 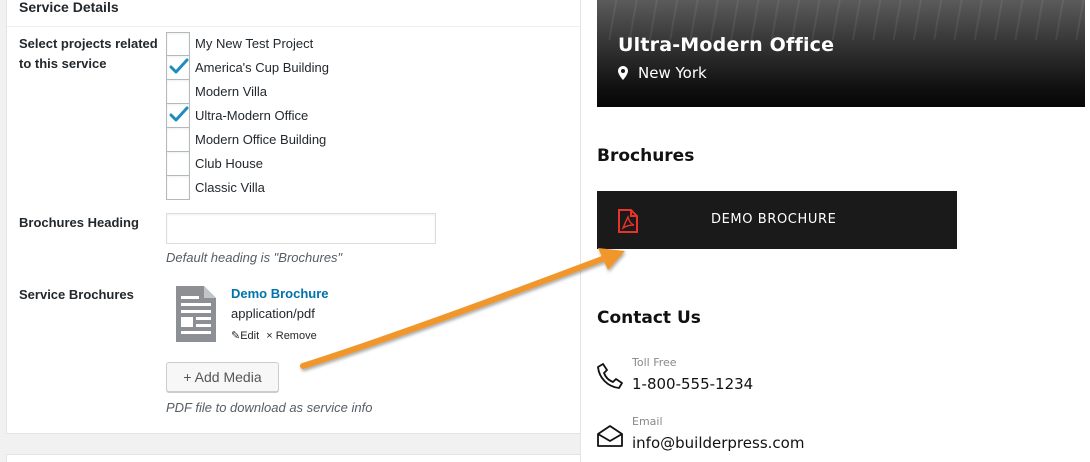 I want to click on brochures-heading-description: Default heading is "Brochures", so click(x=254, y=257).